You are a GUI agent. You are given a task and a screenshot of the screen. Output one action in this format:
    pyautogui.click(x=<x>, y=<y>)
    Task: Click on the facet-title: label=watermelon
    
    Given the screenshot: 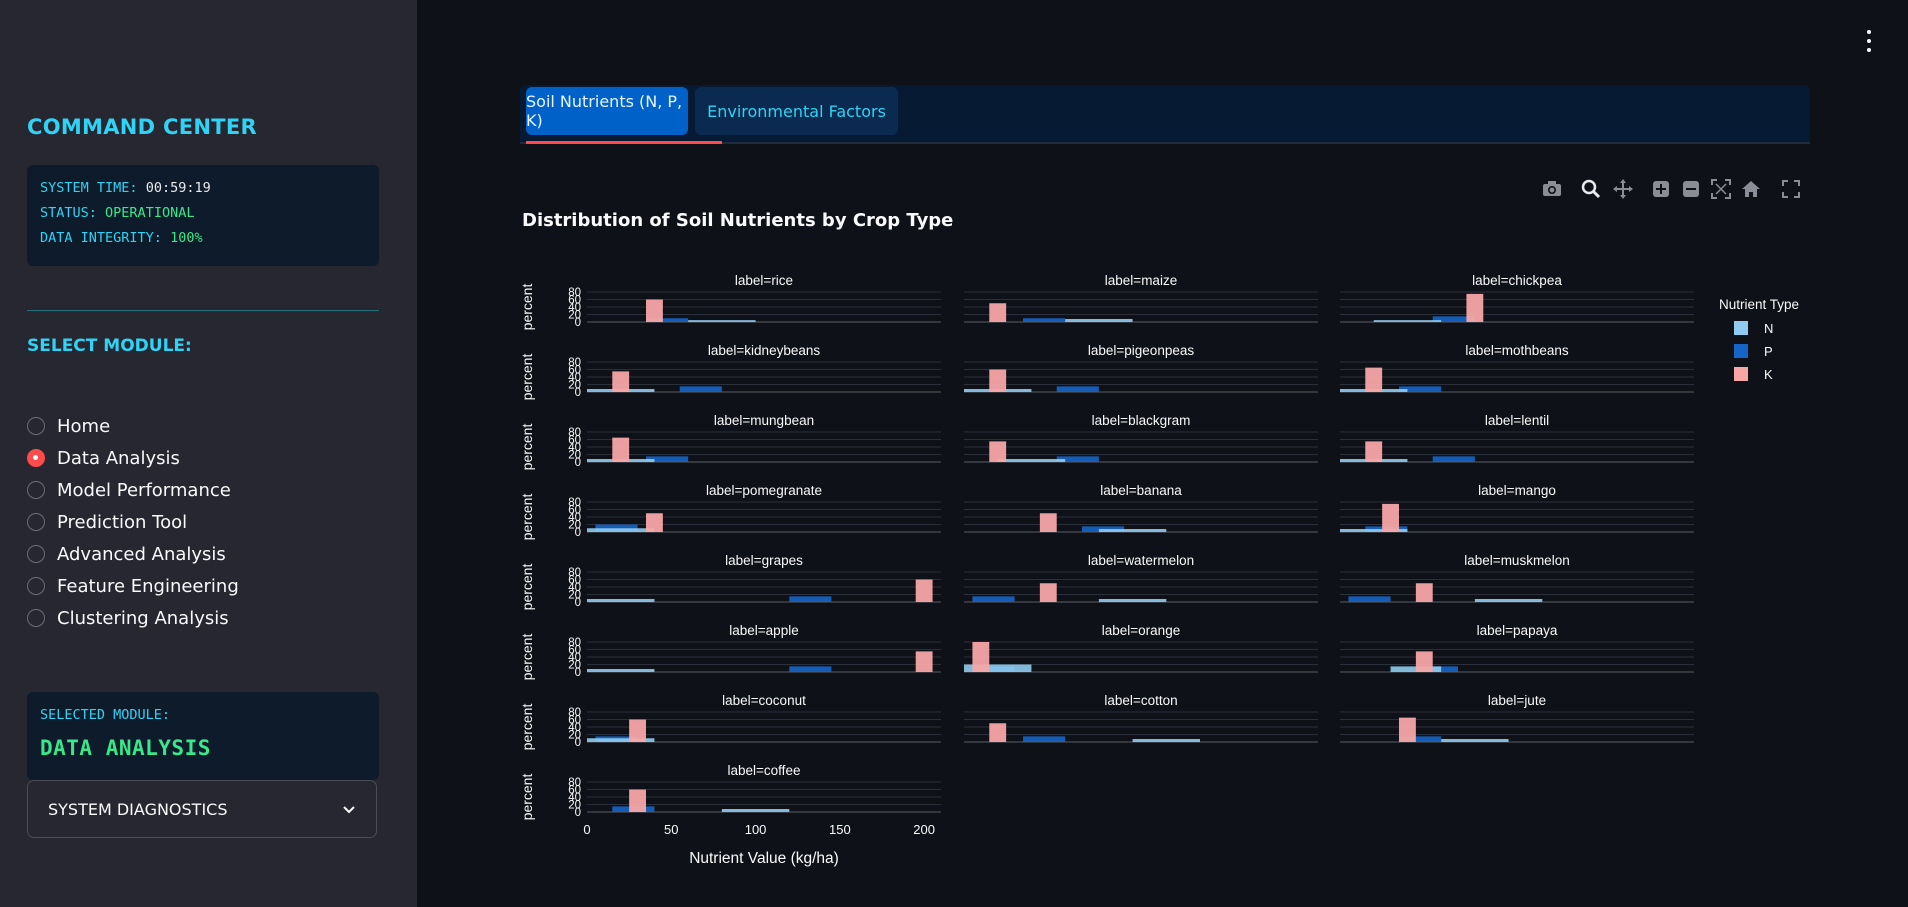 What is the action you would take?
    pyautogui.click(x=1141, y=560)
    